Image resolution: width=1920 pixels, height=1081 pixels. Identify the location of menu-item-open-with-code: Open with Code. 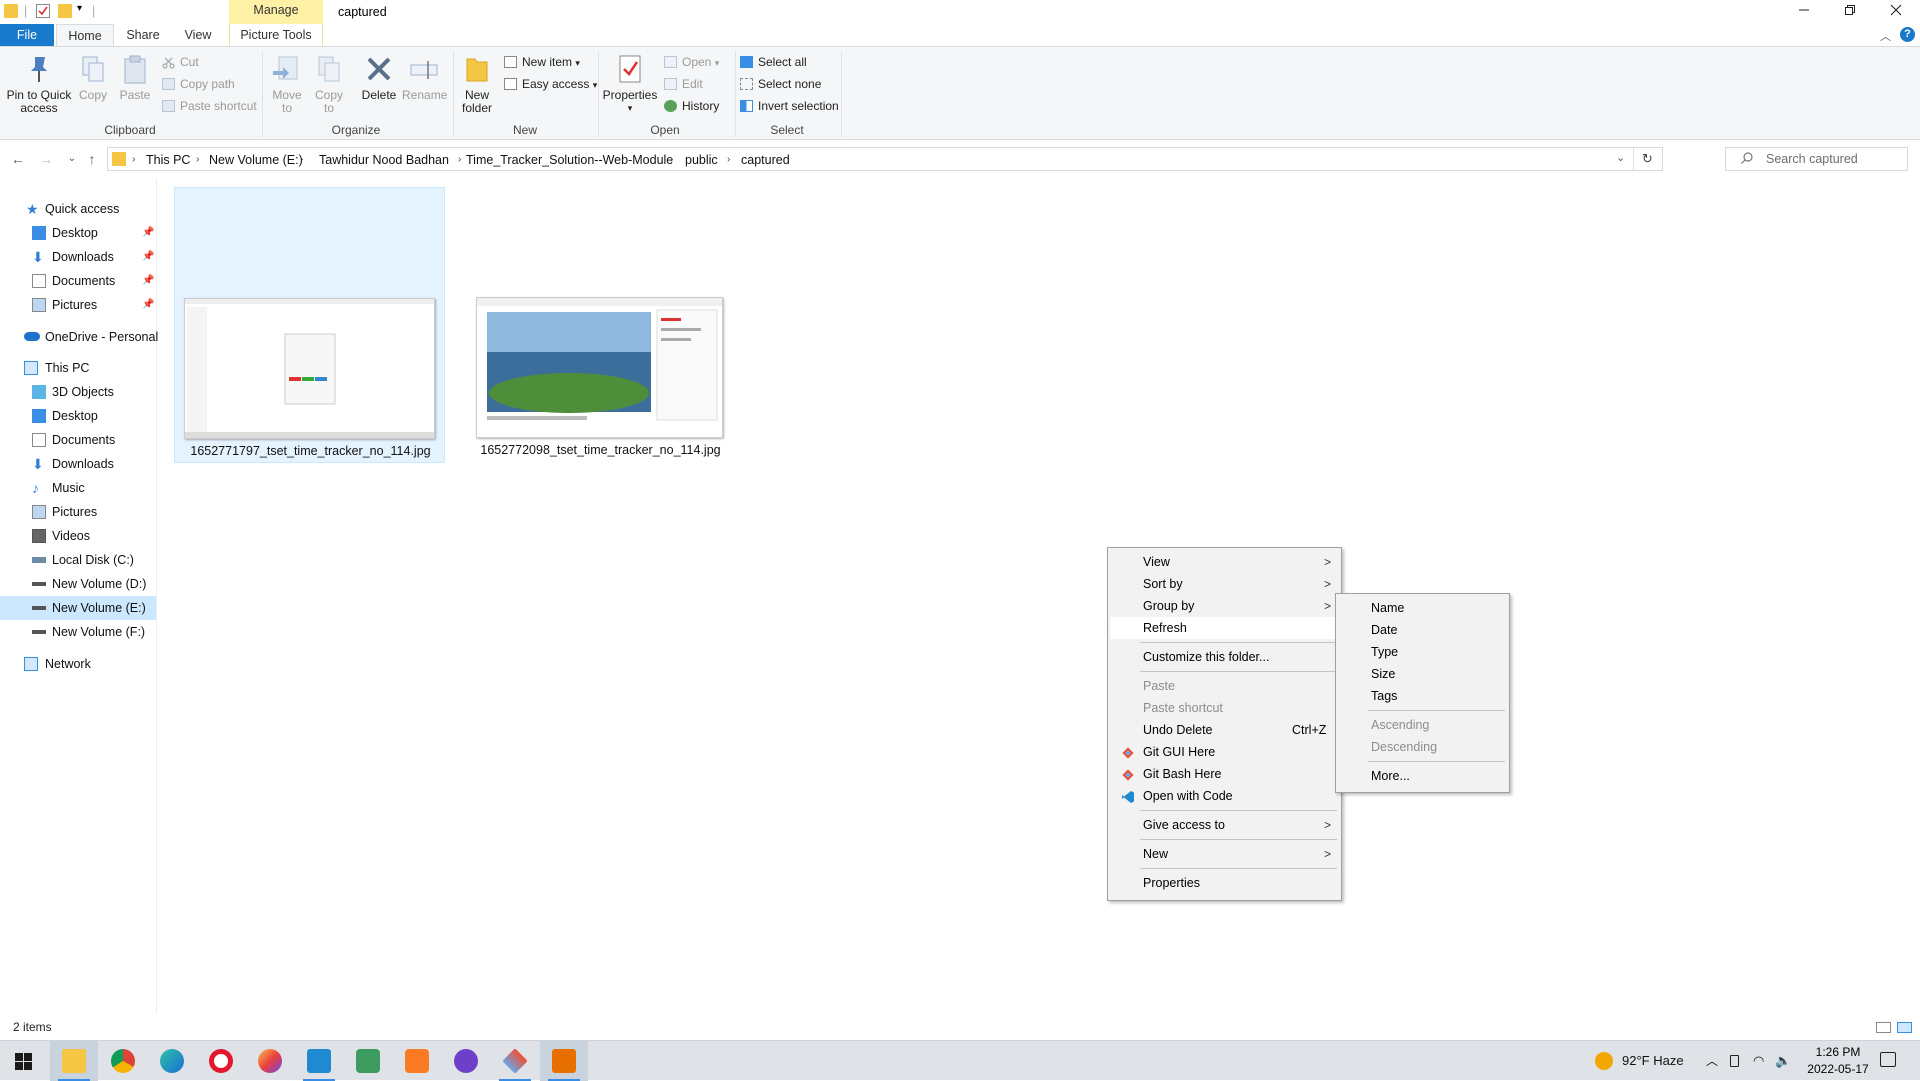
(1224, 796).